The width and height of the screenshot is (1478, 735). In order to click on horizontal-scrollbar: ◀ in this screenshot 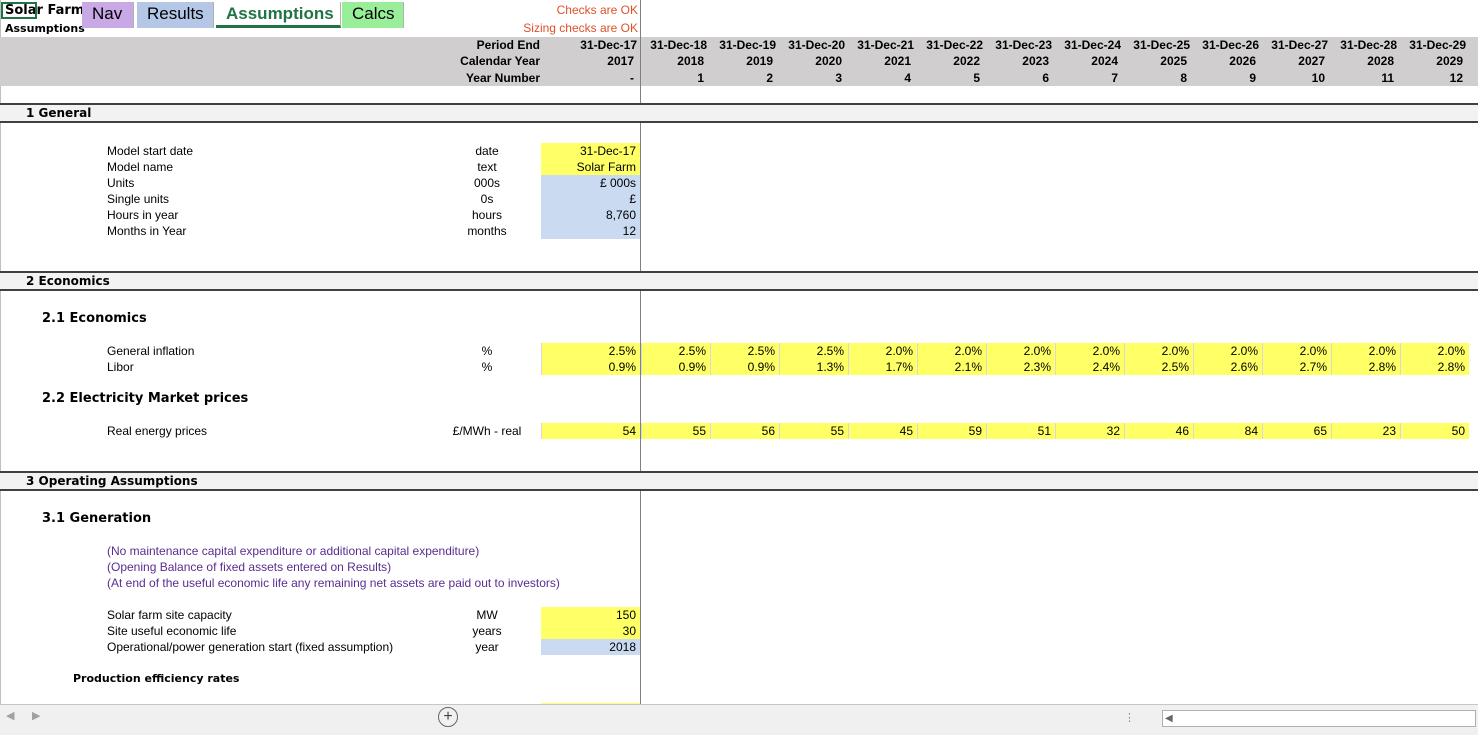, I will do `click(1319, 718)`.